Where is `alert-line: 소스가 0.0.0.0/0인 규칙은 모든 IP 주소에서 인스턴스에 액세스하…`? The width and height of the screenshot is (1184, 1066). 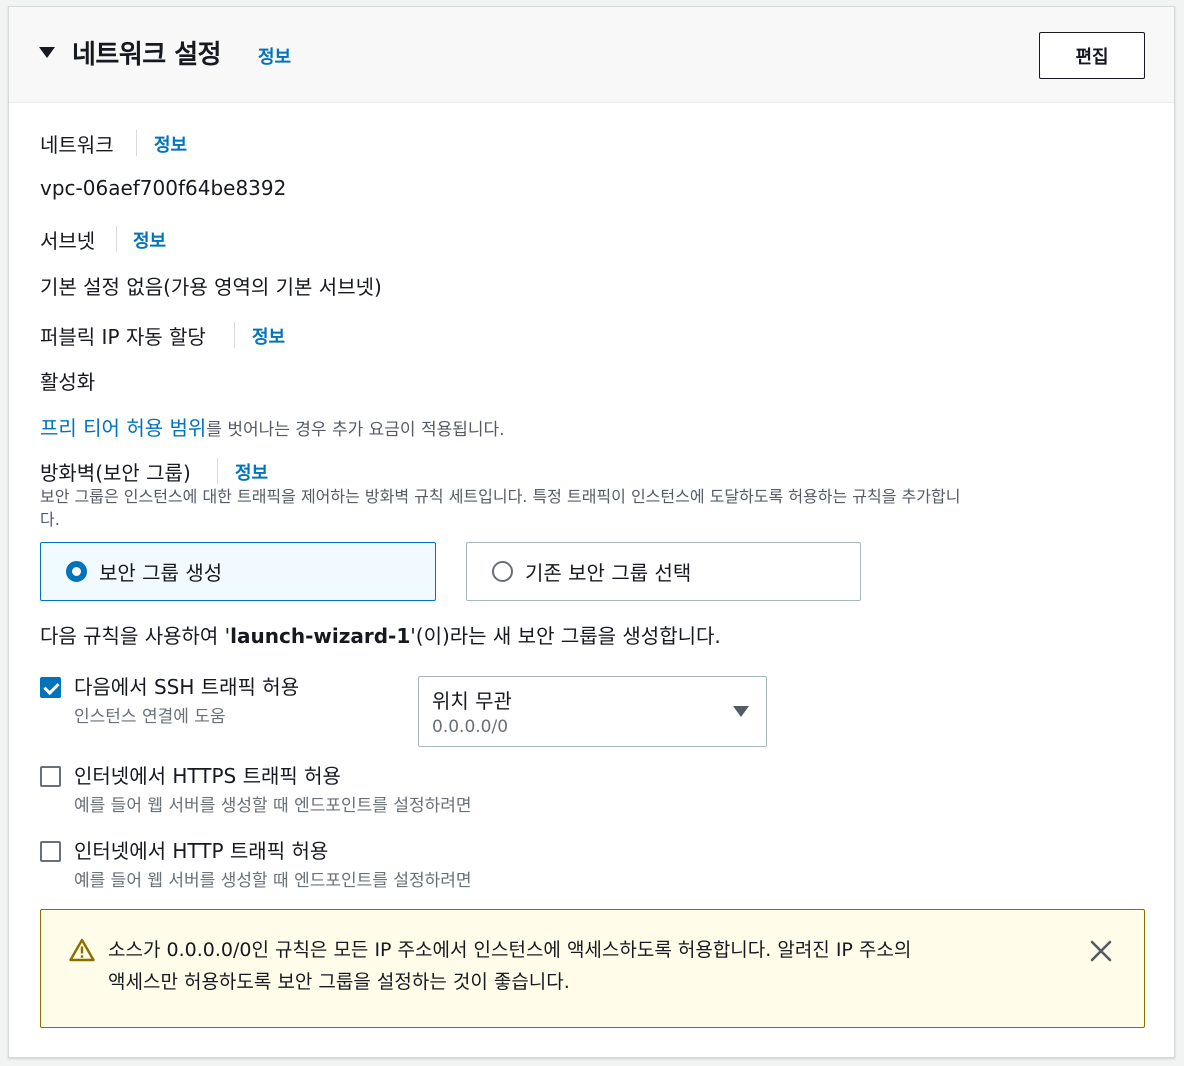
alert-line: 소스가 0.0.0.0/0인 규칙은 모든 IP 주소에서 인스턴스에 액세스하… is located at coordinates (510, 950).